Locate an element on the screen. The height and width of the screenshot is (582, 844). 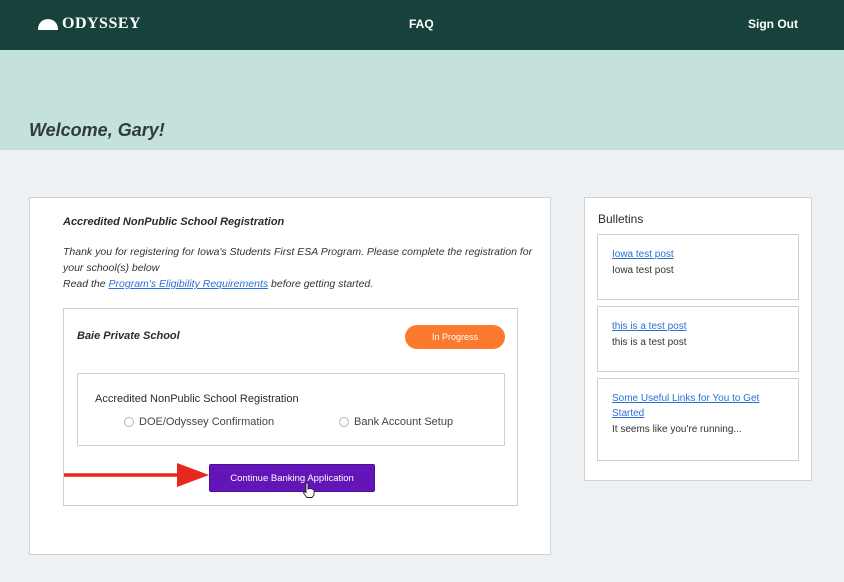
nav-sign-out-link: Sign Out is located at coordinates (773, 24).